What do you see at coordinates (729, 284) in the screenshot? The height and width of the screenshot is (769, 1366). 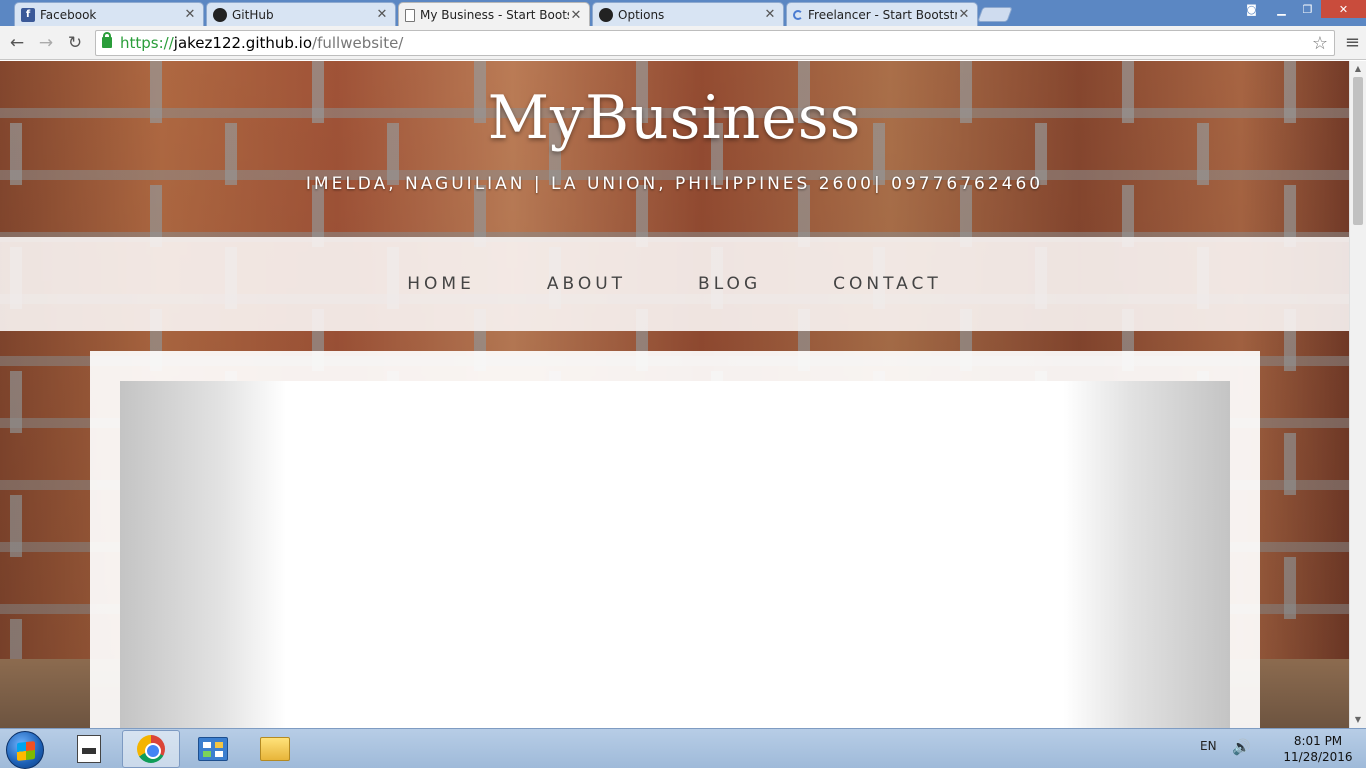 I see `nav-blog: BLOG` at bounding box center [729, 284].